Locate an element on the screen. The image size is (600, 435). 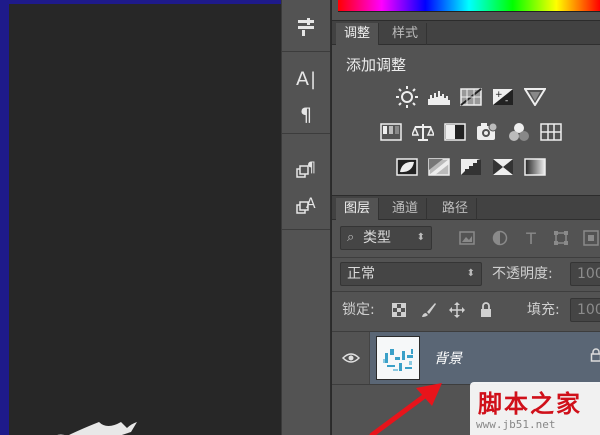
selective-color-icon is located at coordinates (503, 167).